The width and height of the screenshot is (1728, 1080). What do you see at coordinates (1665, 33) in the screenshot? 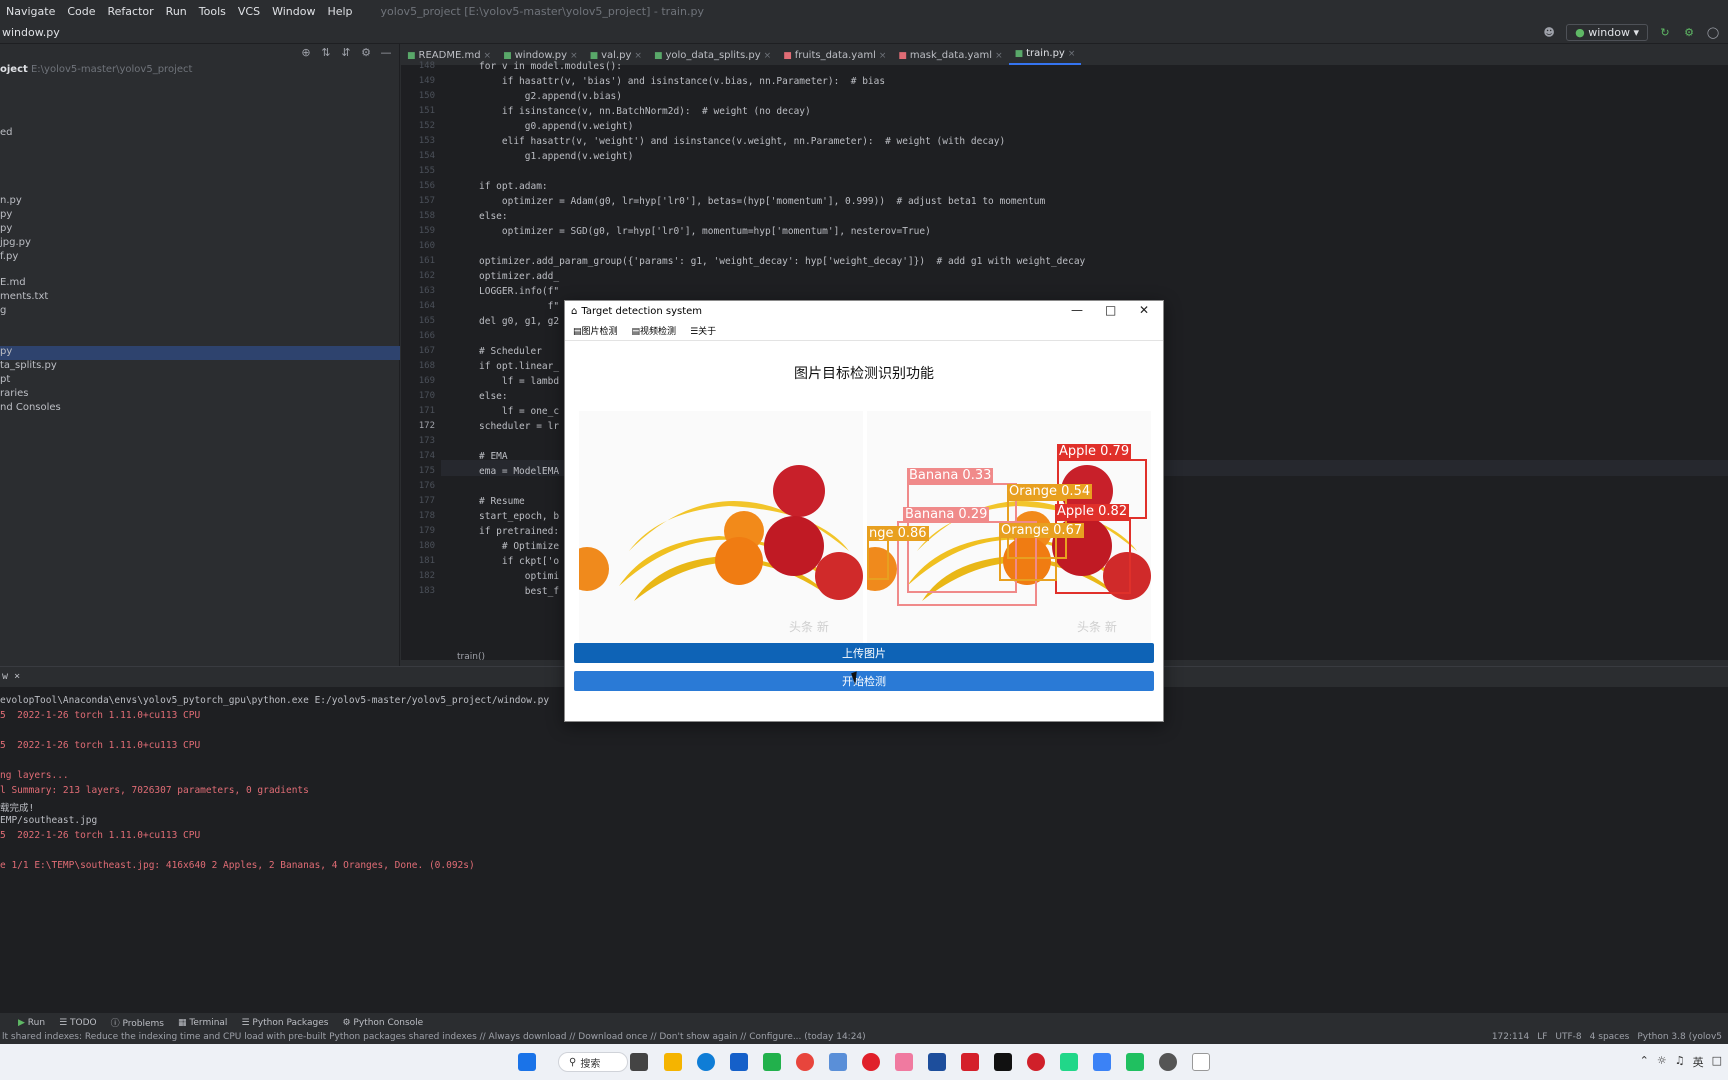
I see `rerun-icon: ↻` at bounding box center [1665, 33].